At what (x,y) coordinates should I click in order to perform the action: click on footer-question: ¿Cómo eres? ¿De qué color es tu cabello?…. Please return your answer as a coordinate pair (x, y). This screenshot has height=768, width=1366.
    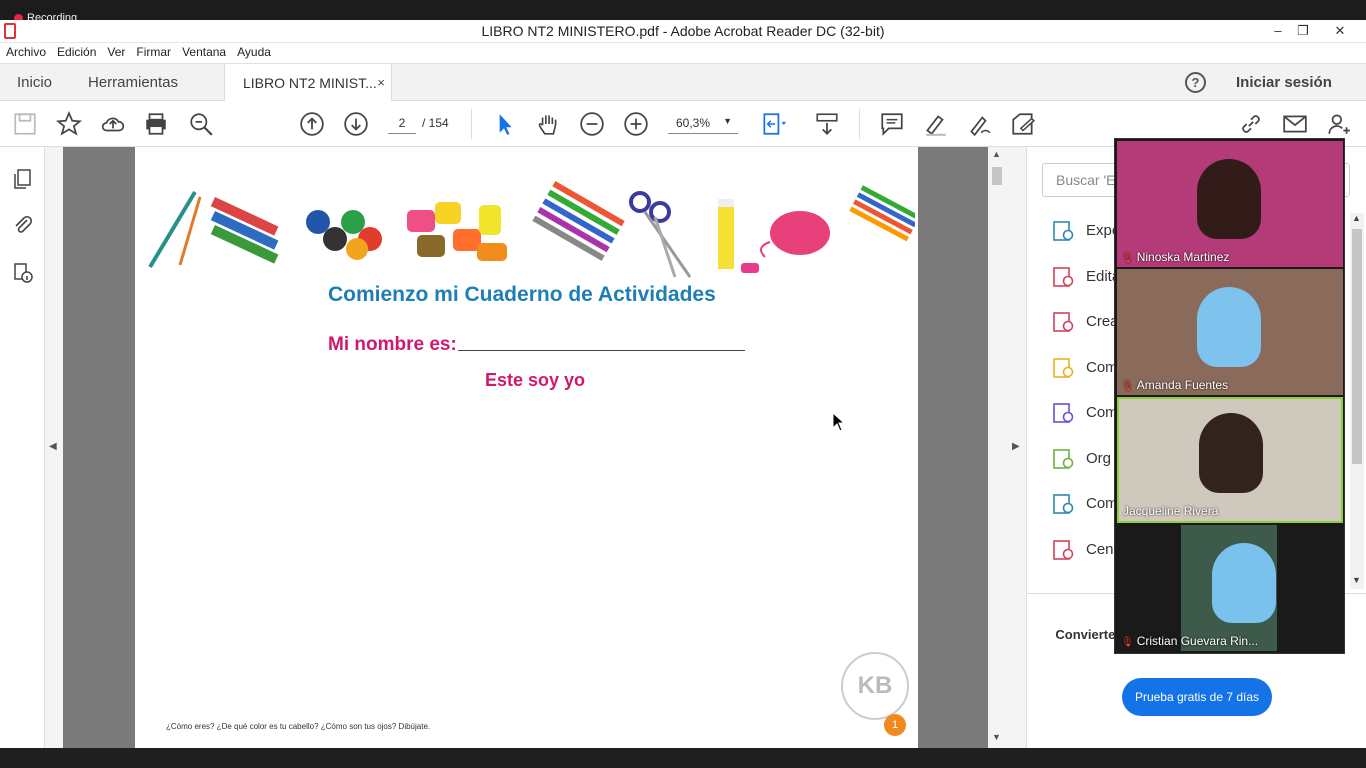
    Looking at the image, I should click on (298, 726).